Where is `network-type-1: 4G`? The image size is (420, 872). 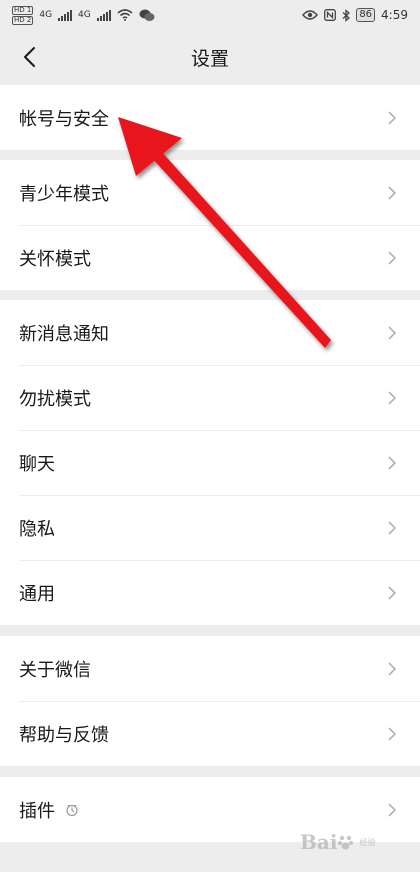
network-type-1: 4G is located at coordinates (46, 14).